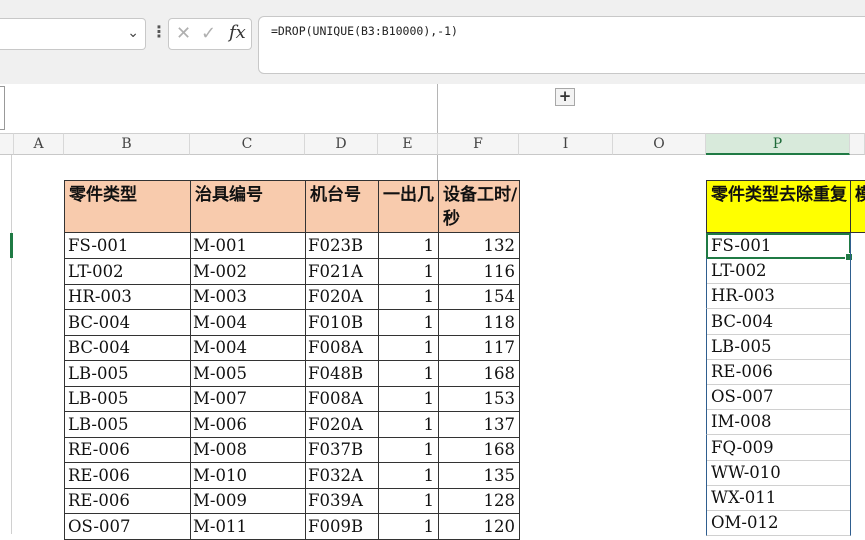  I want to click on cell-cycle-time: 132, so click(479, 246).